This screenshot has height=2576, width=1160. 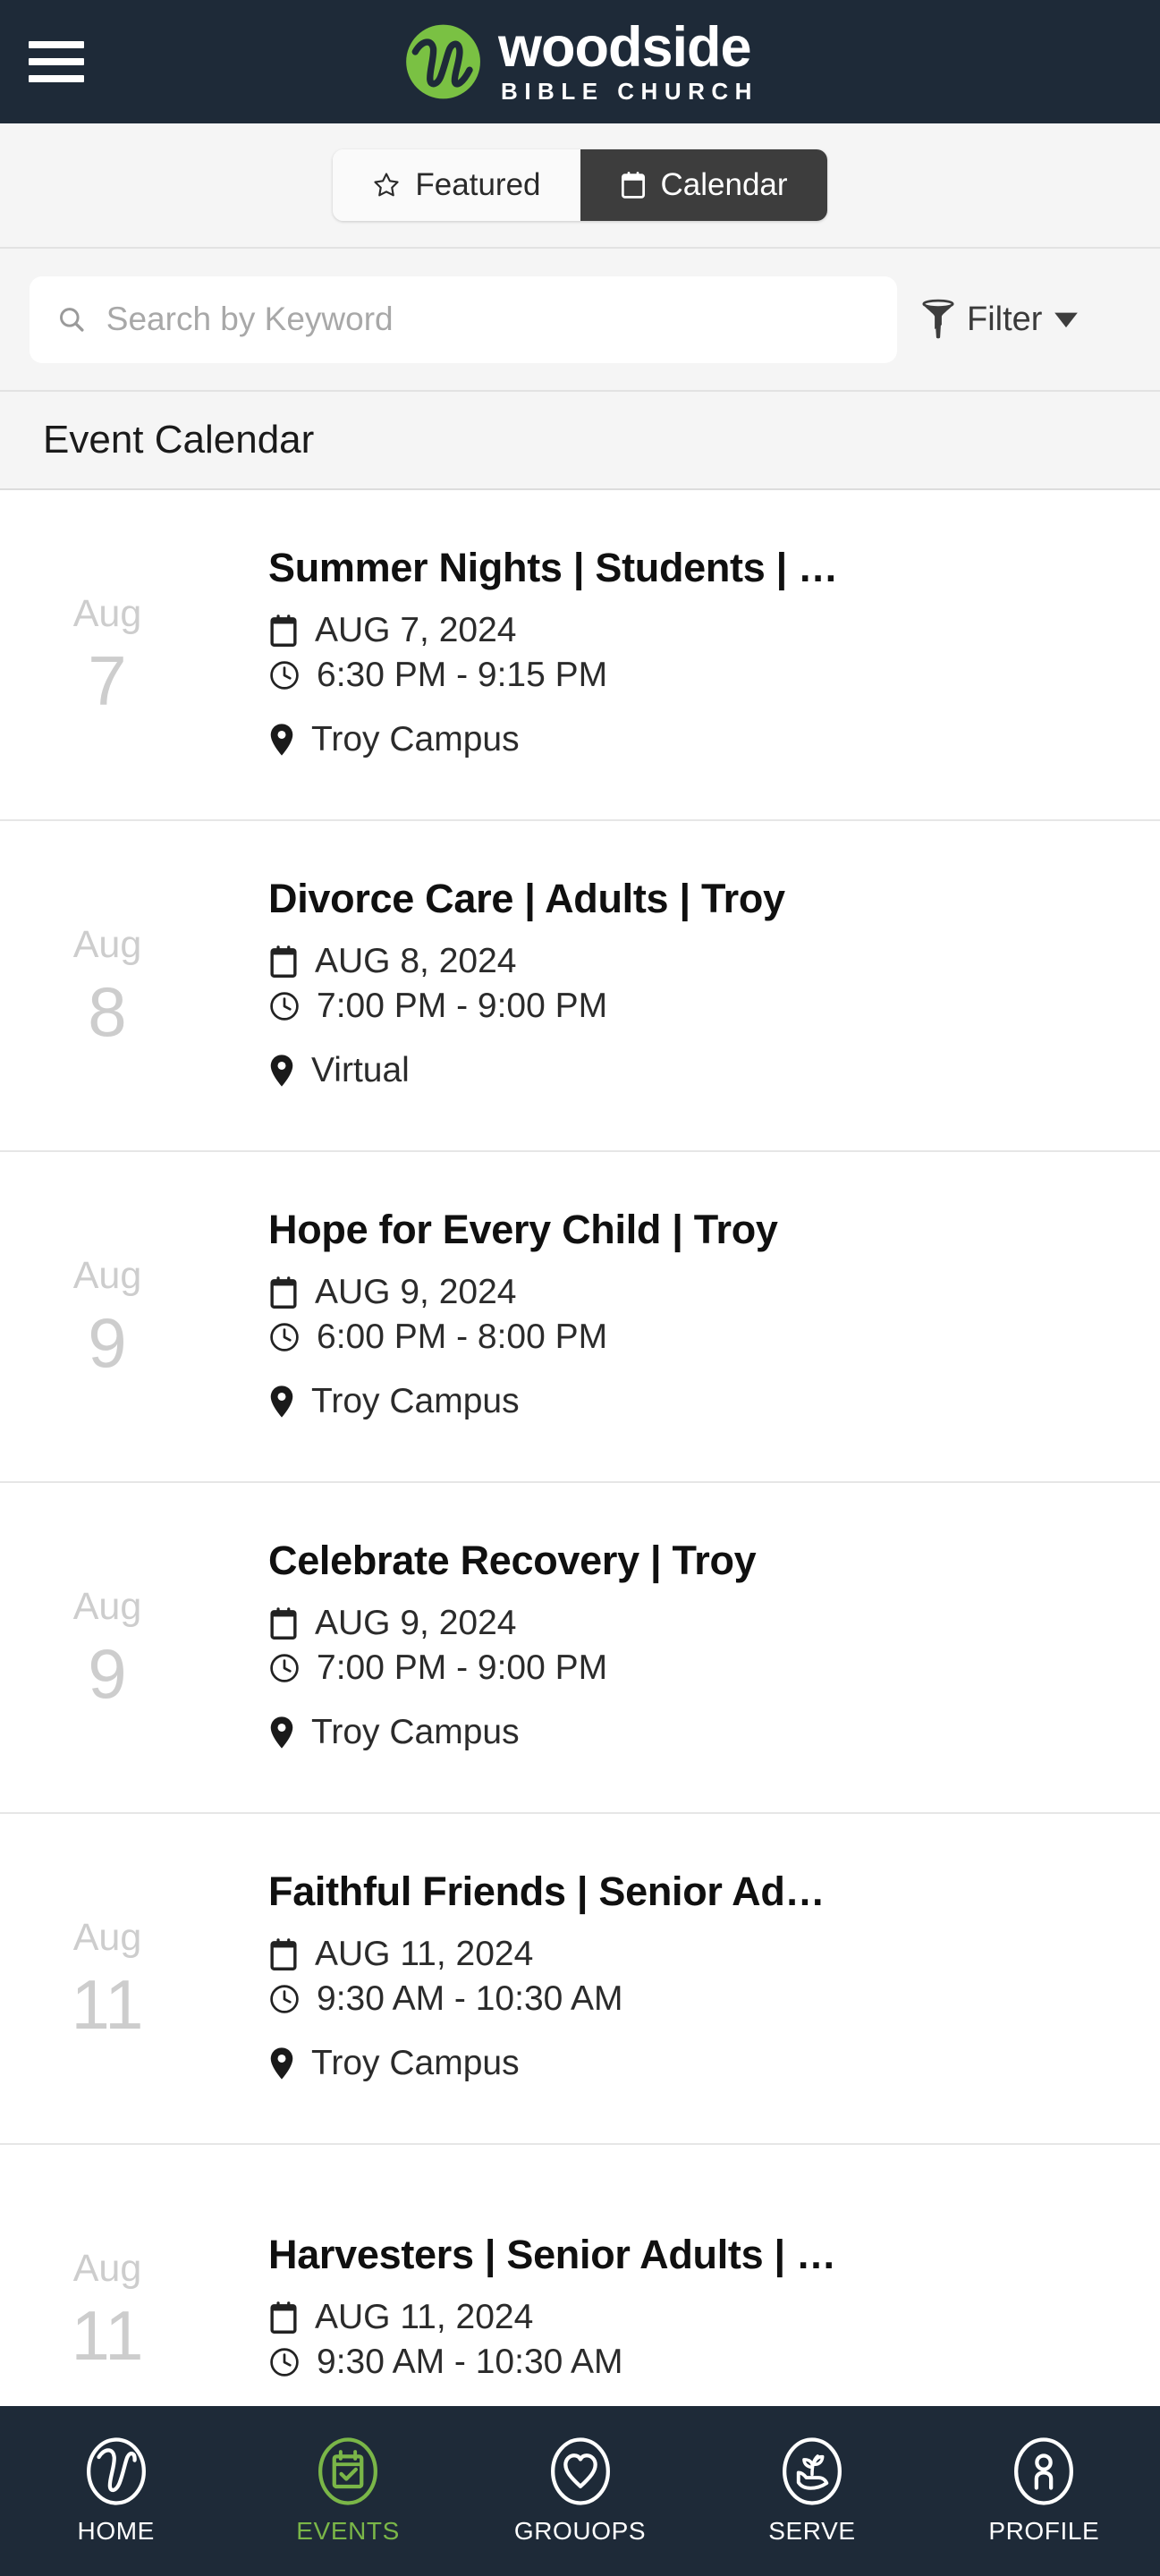 What do you see at coordinates (179, 440) in the screenshot?
I see `page-title: Event Calendar` at bounding box center [179, 440].